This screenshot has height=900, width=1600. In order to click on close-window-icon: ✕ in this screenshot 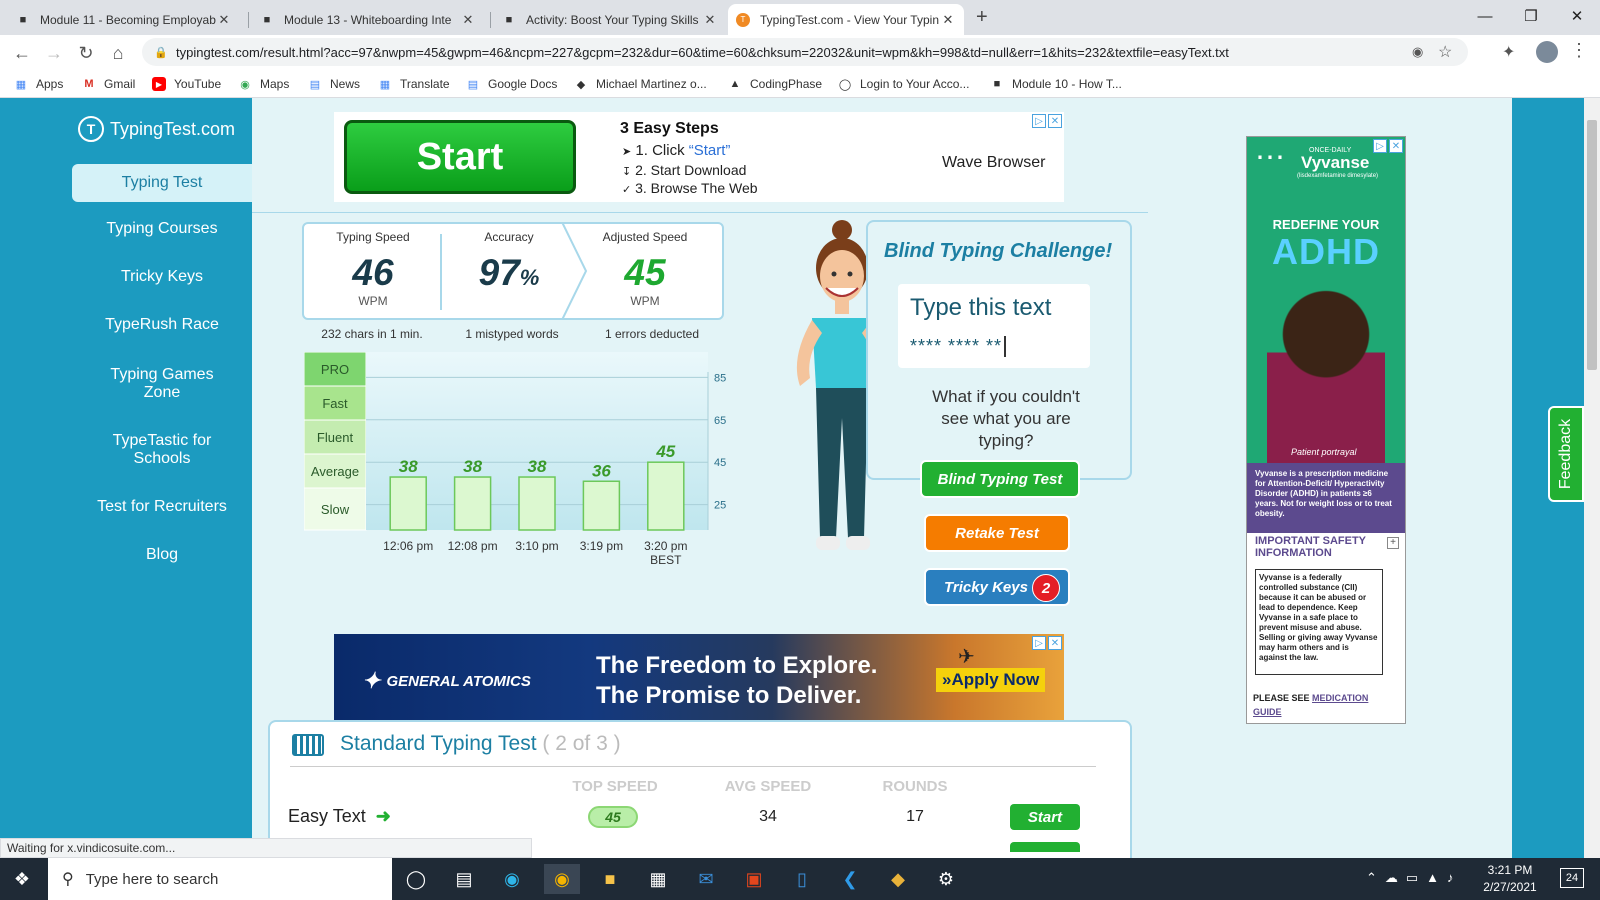, I will do `click(1577, 16)`.